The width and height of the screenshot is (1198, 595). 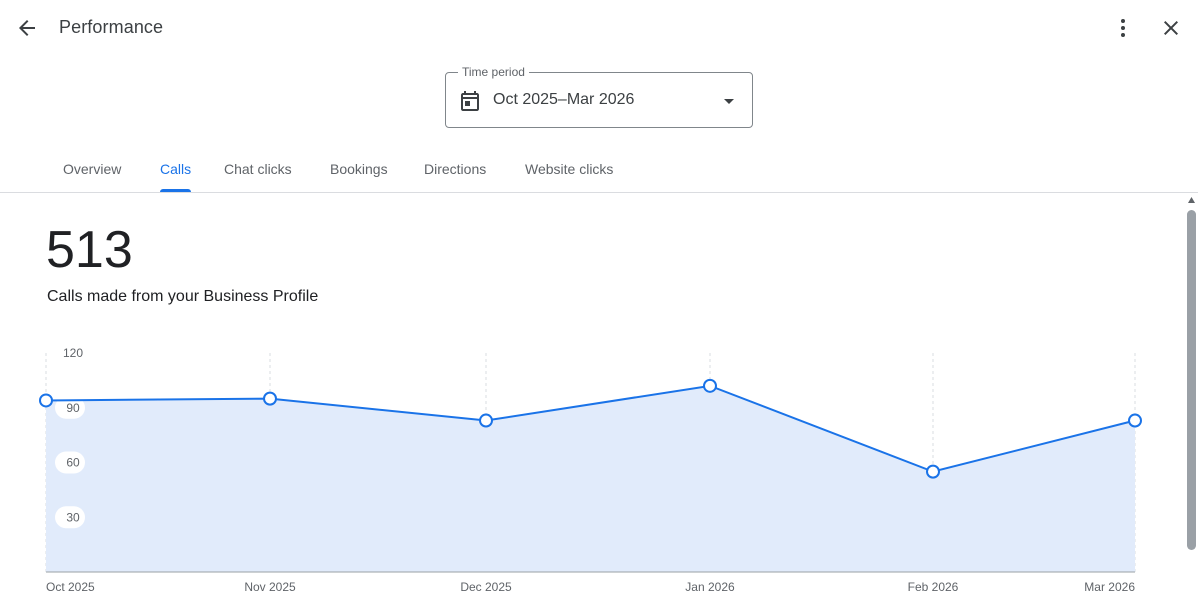 I want to click on scroll-thumb, so click(x=1191, y=380).